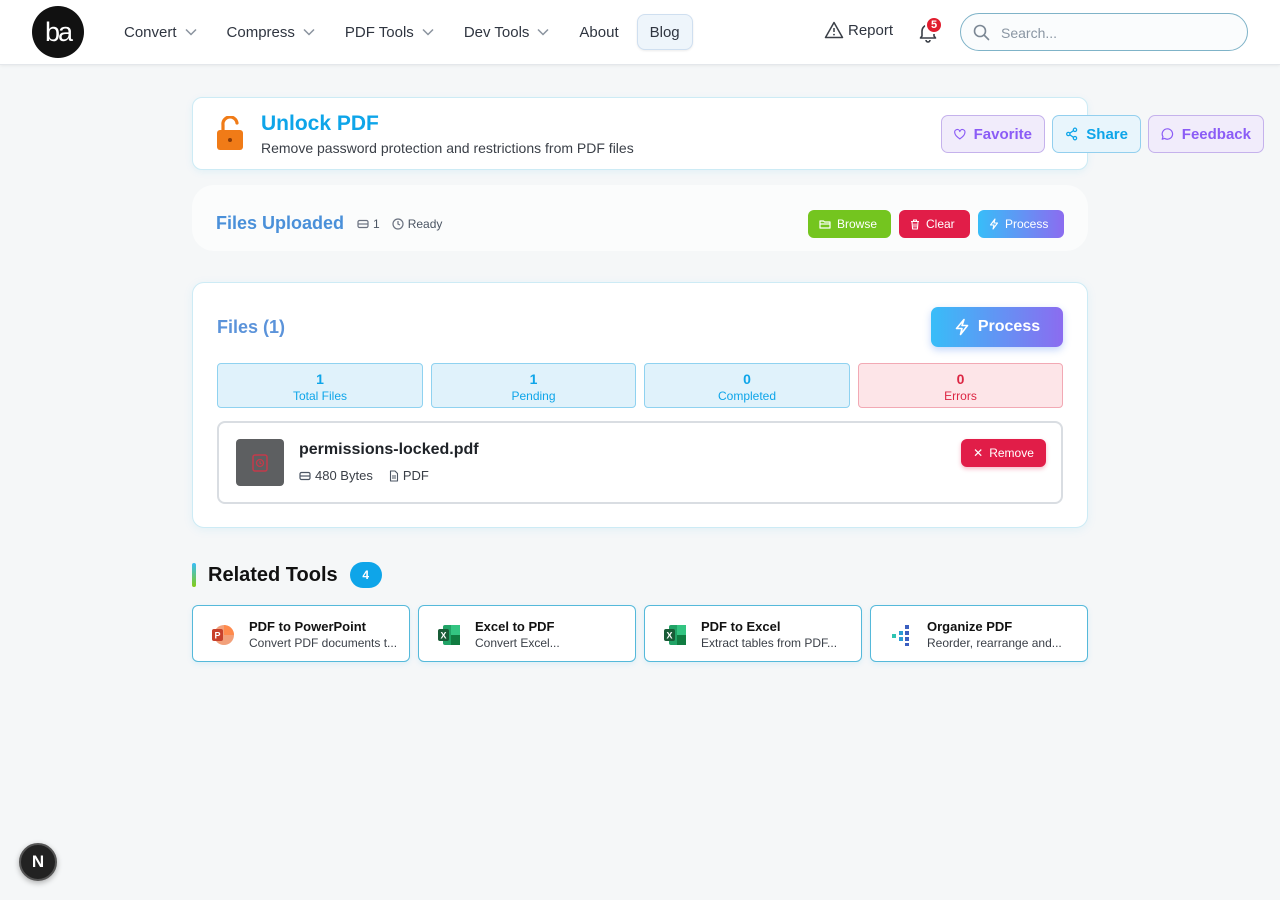 The image size is (1280, 900). Describe the element at coordinates (981, 32) in the screenshot. I see `search-icon` at that location.